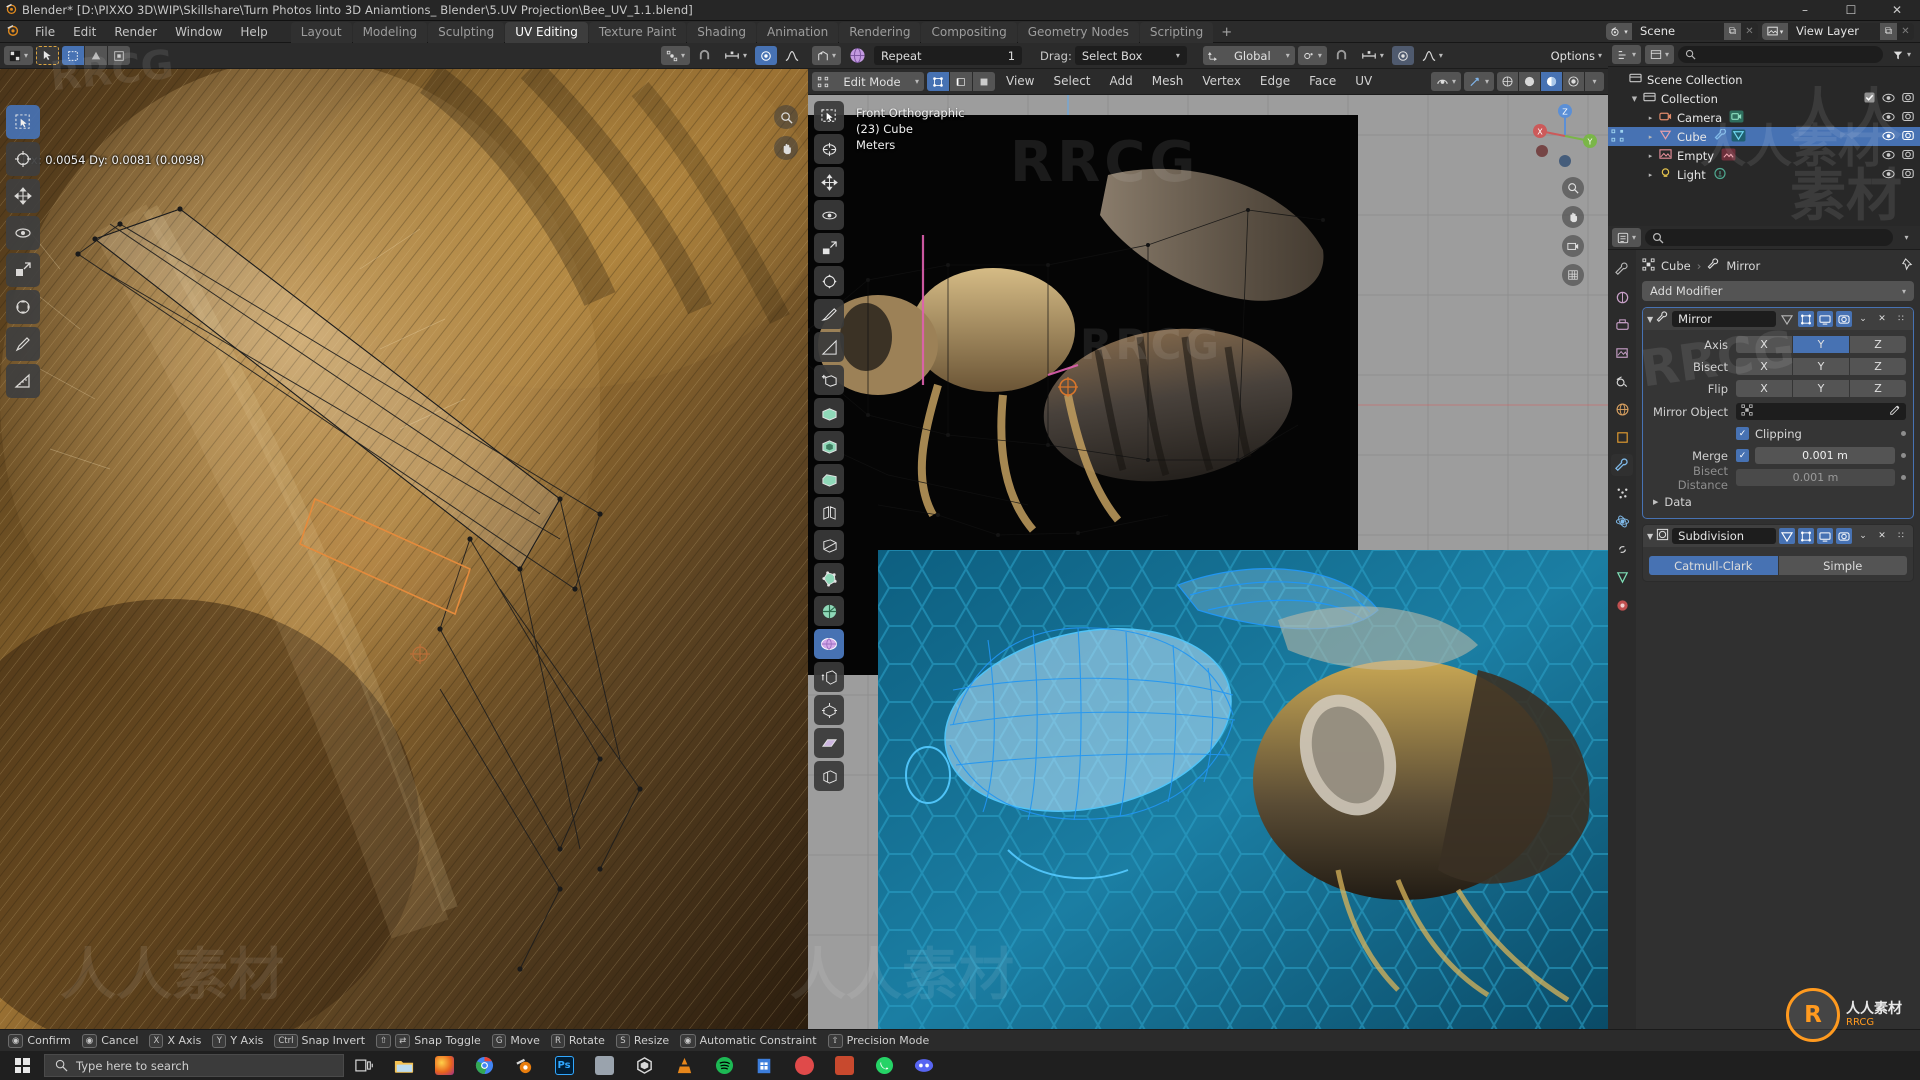 The width and height of the screenshot is (1920, 1080). What do you see at coordinates (764, 1065) in the screenshot?
I see `sheets-icon` at bounding box center [764, 1065].